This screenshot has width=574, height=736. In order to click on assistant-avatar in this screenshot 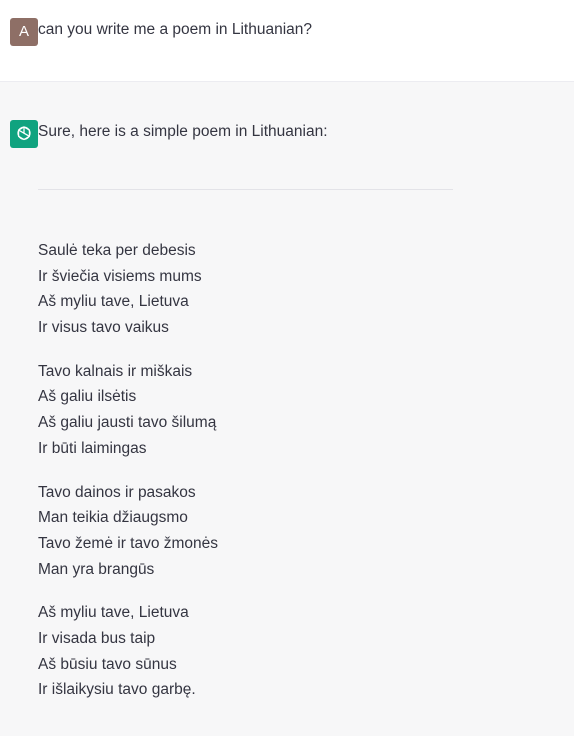, I will do `click(24, 134)`.